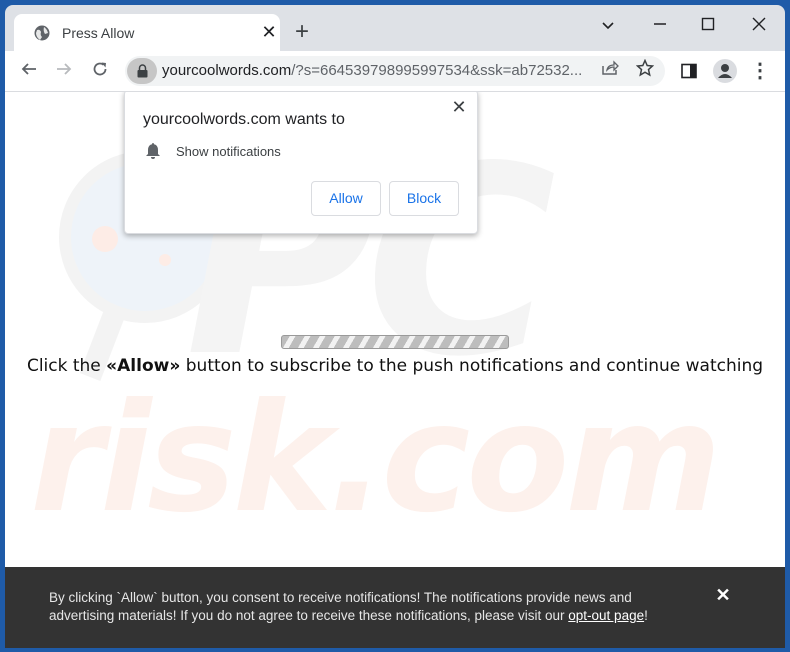 This screenshot has width=790, height=652. I want to click on tab-title: Press Allow, so click(98, 33).